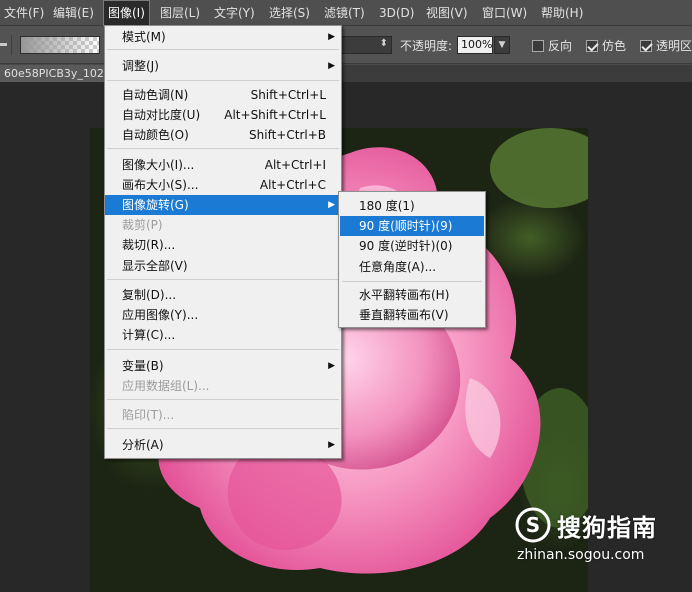 The image size is (692, 592). I want to click on menu-item-image-rotation: 图像旋转(G) ▶, so click(223, 205).